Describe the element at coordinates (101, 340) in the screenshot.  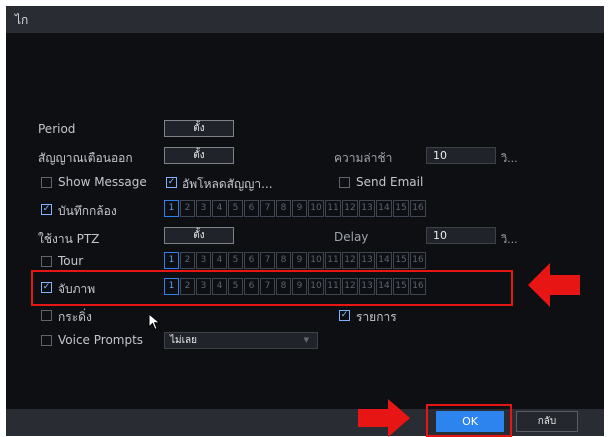
I see `voice-prompts-label: Voice Prompts` at that location.